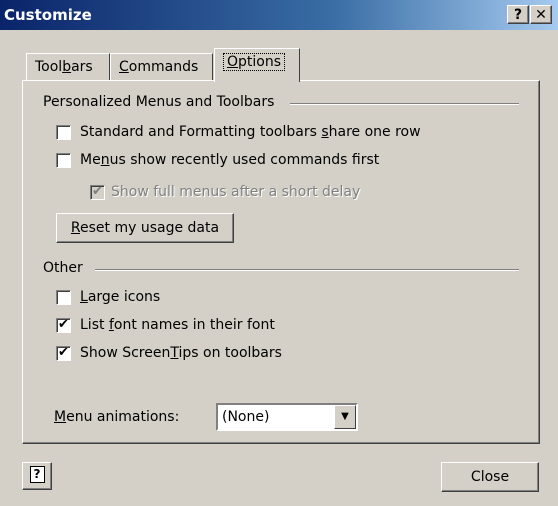  What do you see at coordinates (120, 297) in the screenshot?
I see `large-icons-label: Large icons` at bounding box center [120, 297].